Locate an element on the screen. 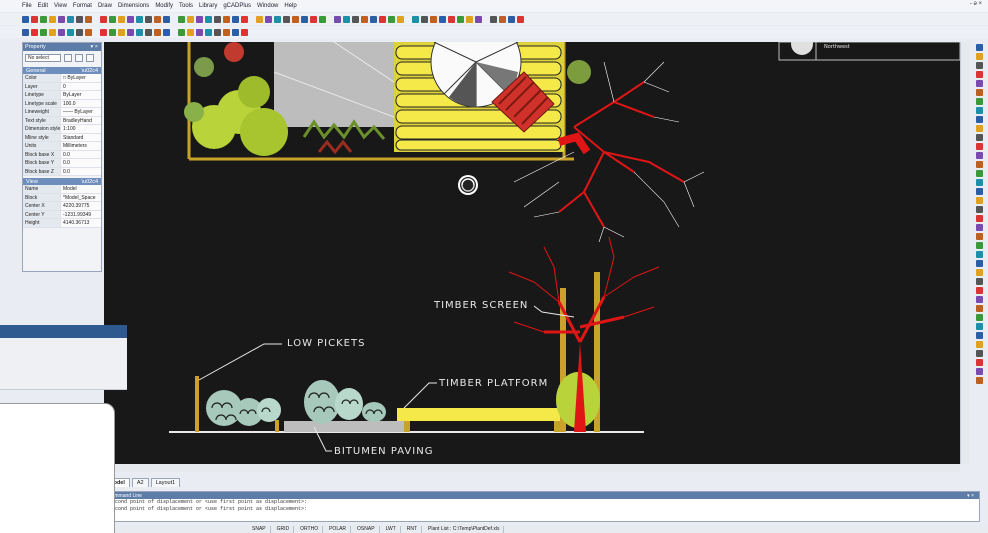 Image resolution: width=988 pixels, height=533 pixels. status-toggle: SNAP is located at coordinates (259, 529).